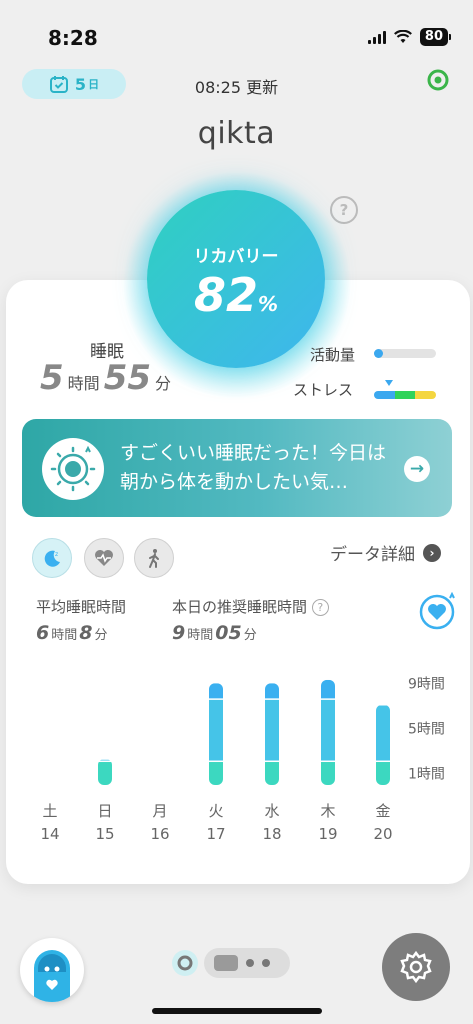  Describe the element at coordinates (327, 834) in the screenshot. I see `x-tick-date: 19` at that location.